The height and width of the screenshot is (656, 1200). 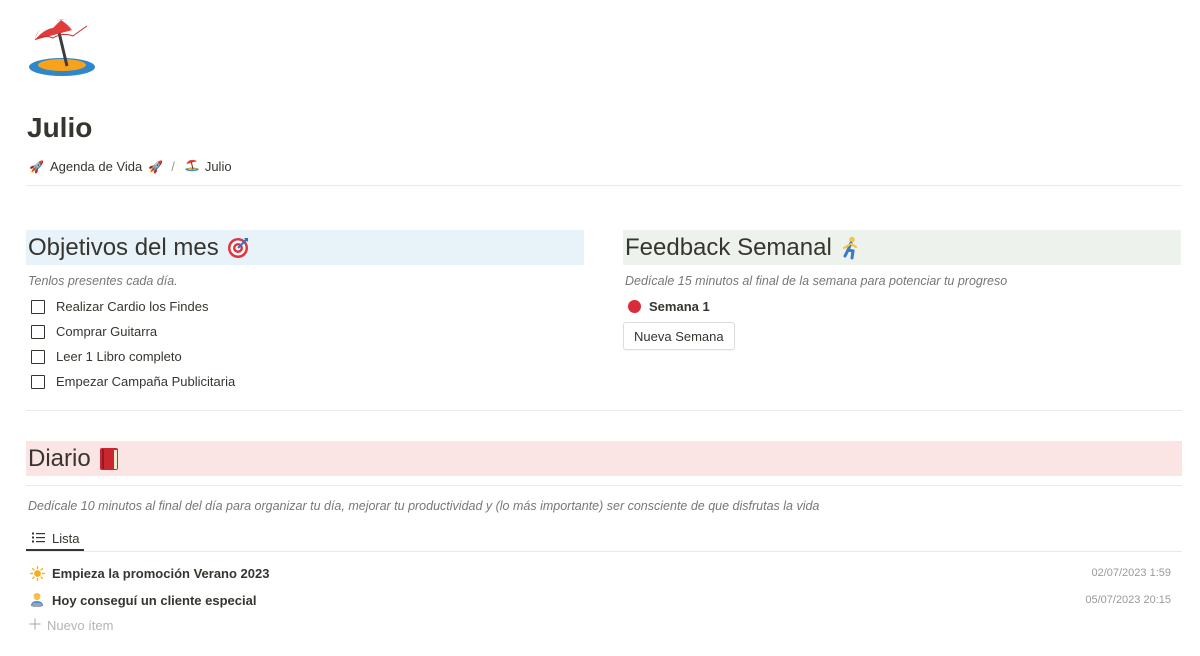 What do you see at coordinates (728, 247) in the screenshot?
I see `feedback-heading-text: Feedback Semanal` at bounding box center [728, 247].